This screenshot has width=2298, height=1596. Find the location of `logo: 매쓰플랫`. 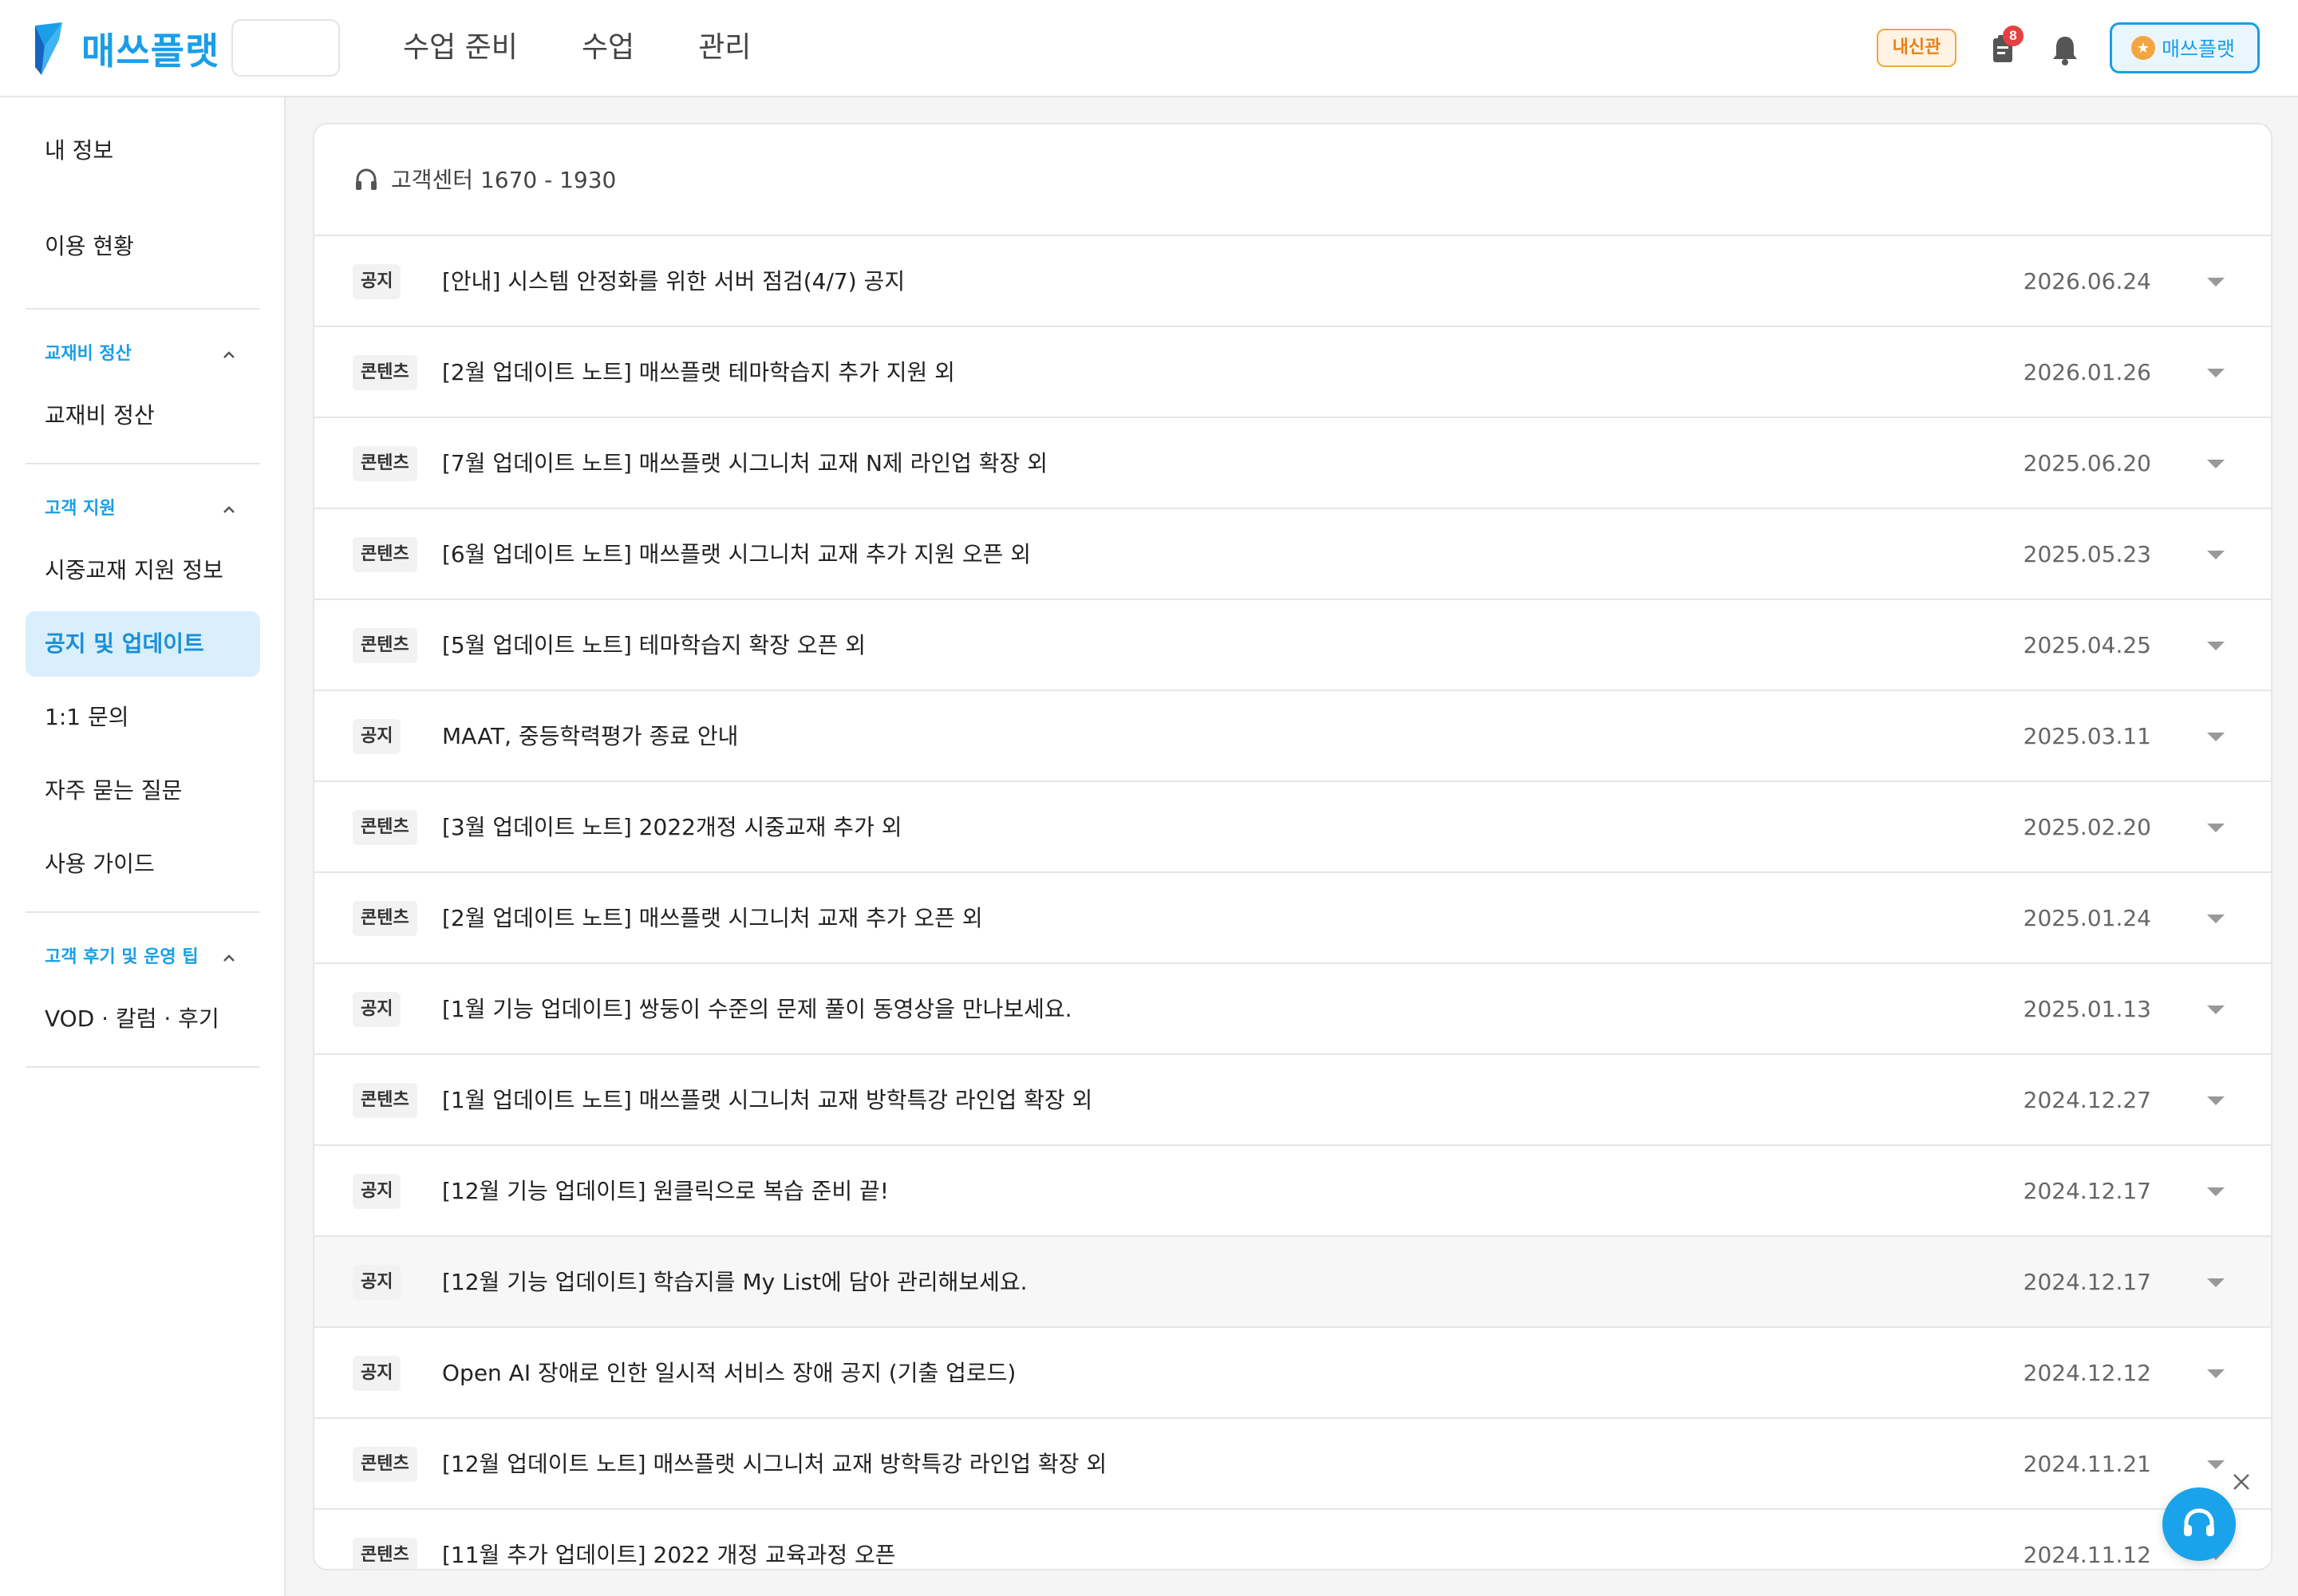

logo: 매쓰플랫 is located at coordinates (127, 49).